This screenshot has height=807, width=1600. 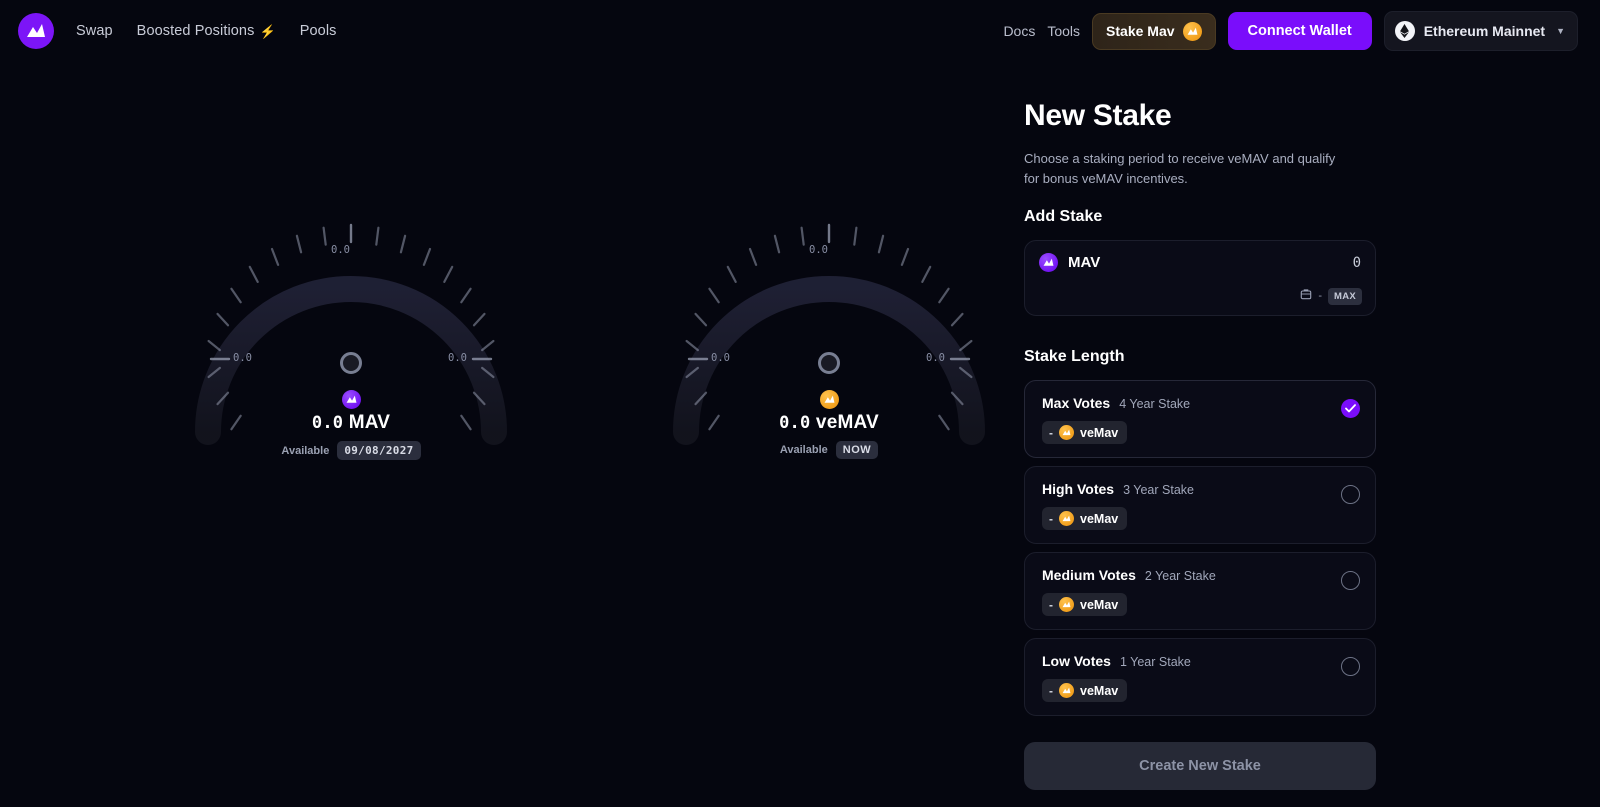 I want to click on header-link-tools: Tools, so click(x=1063, y=31).